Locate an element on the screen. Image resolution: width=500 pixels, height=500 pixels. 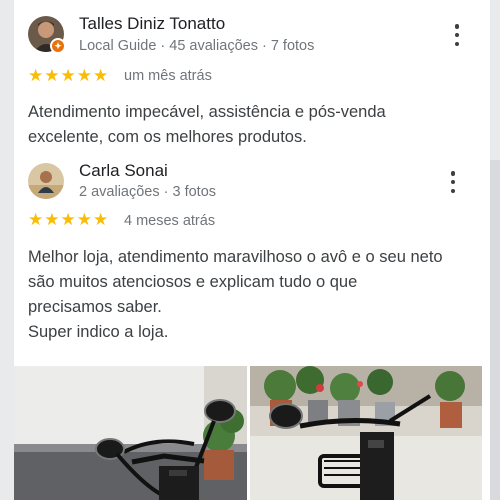
scroll-gutter is located at coordinates (495, 330).